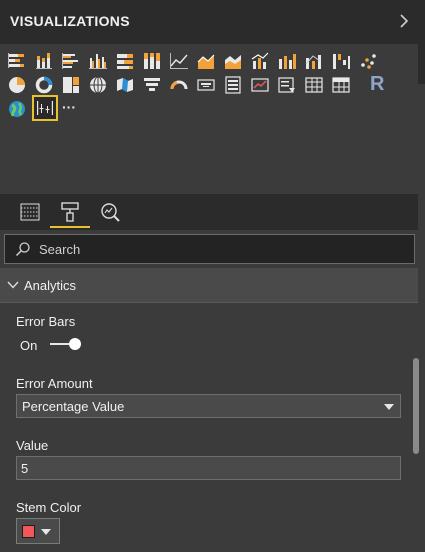 The height and width of the screenshot is (552, 425). Describe the element at coordinates (209, 285) in the screenshot. I see `analytics-section-header: Analytics` at that location.